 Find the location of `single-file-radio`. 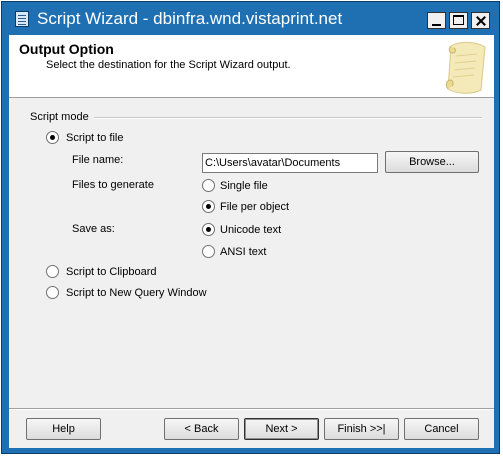

single-file-radio is located at coordinates (208, 185).